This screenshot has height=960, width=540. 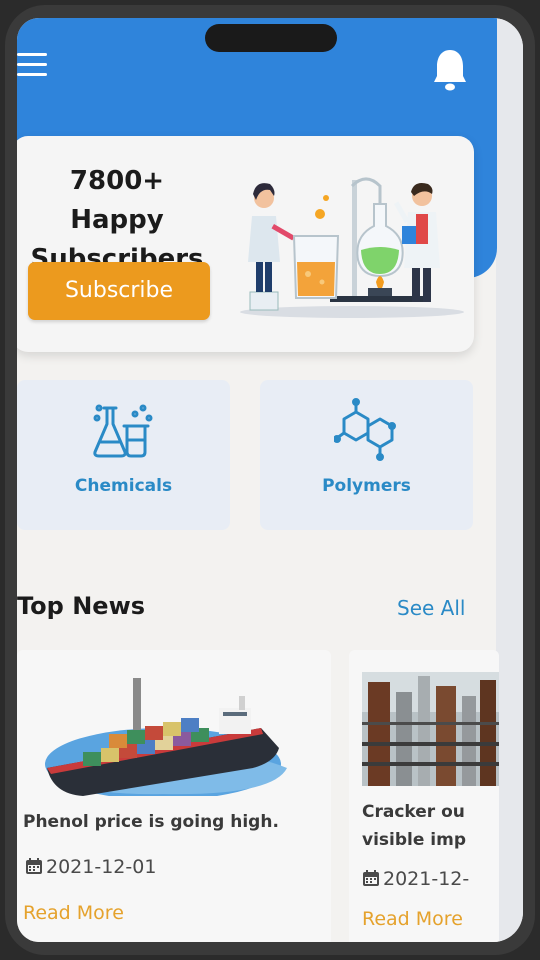 What do you see at coordinates (450, 70) in the screenshot?
I see `bell-icon` at bounding box center [450, 70].